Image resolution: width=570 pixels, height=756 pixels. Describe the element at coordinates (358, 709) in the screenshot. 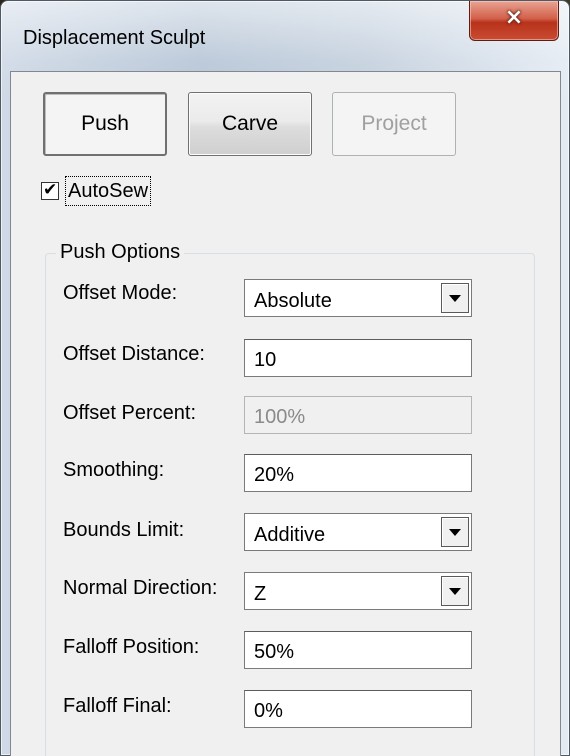

I see `falloff-final-input: 0%` at that location.